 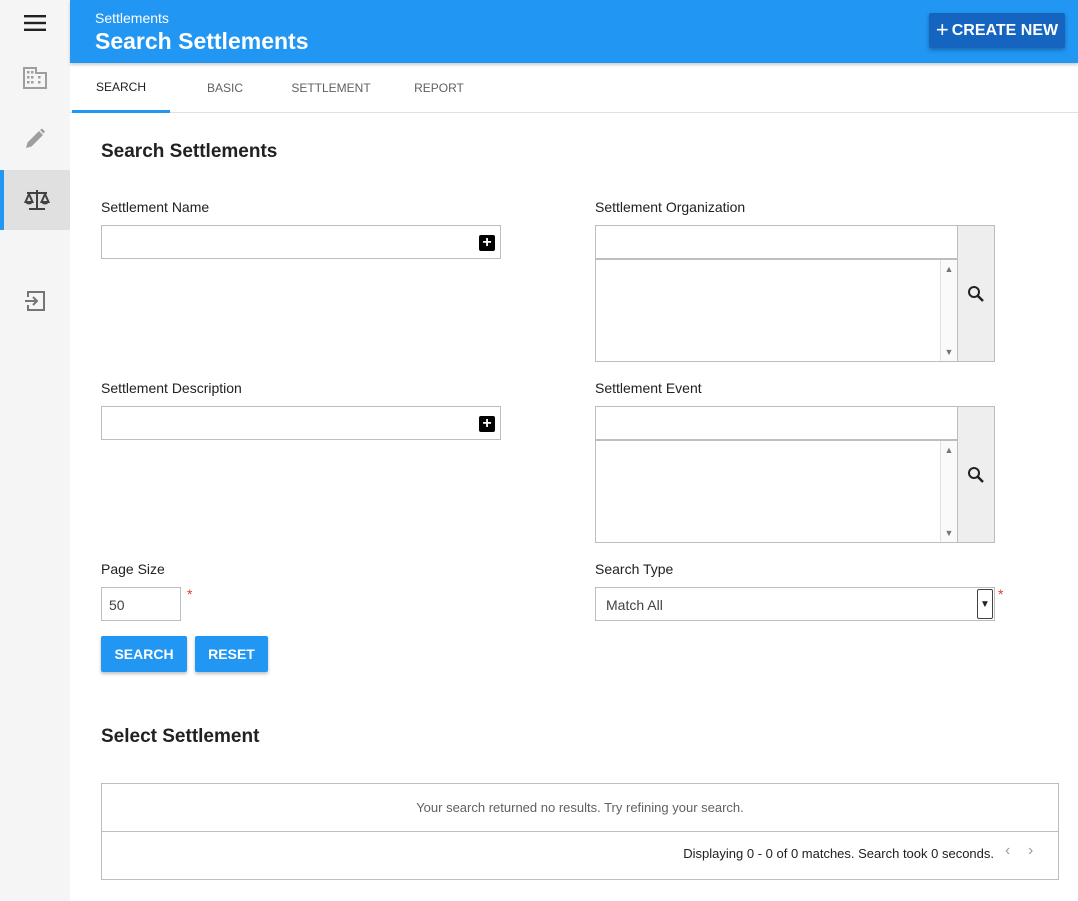 What do you see at coordinates (670, 207) in the screenshot?
I see `settlement-organization-label: Settlement Organization` at bounding box center [670, 207].